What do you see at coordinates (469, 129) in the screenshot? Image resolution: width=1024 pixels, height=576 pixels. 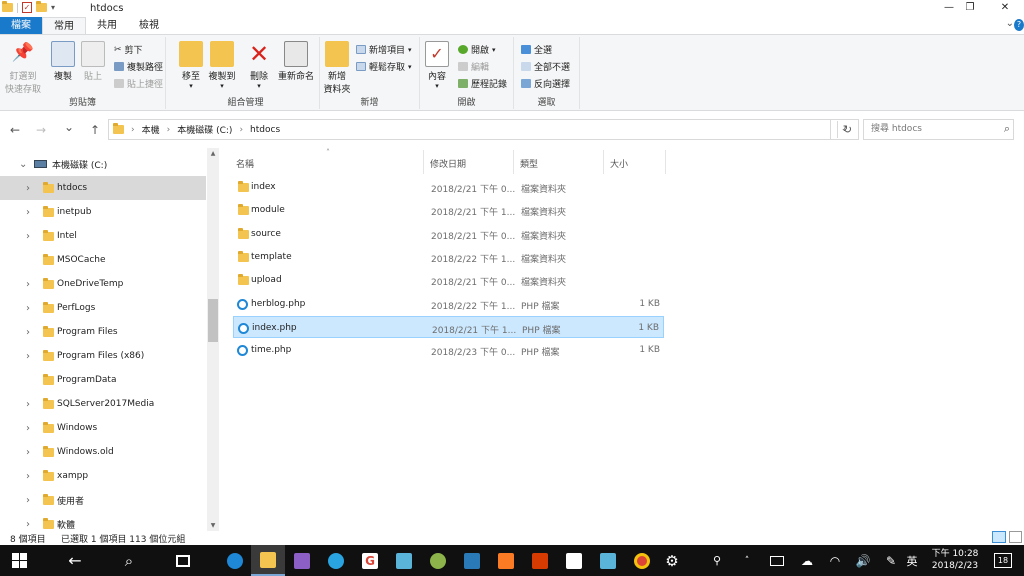 I see `address-bar: › 本機 › 本機磁碟 (C:) › htdocs` at bounding box center [469, 129].